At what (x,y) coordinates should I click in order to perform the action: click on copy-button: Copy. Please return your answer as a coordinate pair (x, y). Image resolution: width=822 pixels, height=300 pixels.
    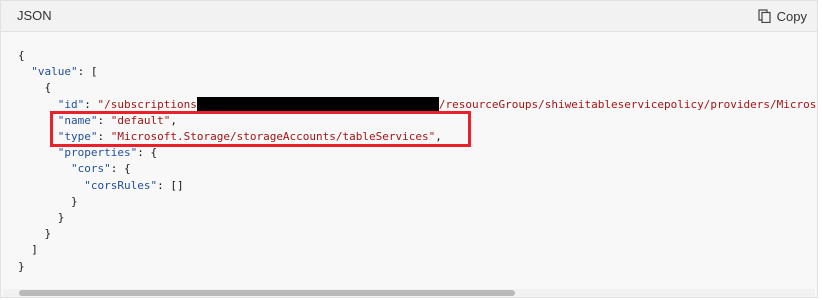
    Looking at the image, I should click on (782, 16).